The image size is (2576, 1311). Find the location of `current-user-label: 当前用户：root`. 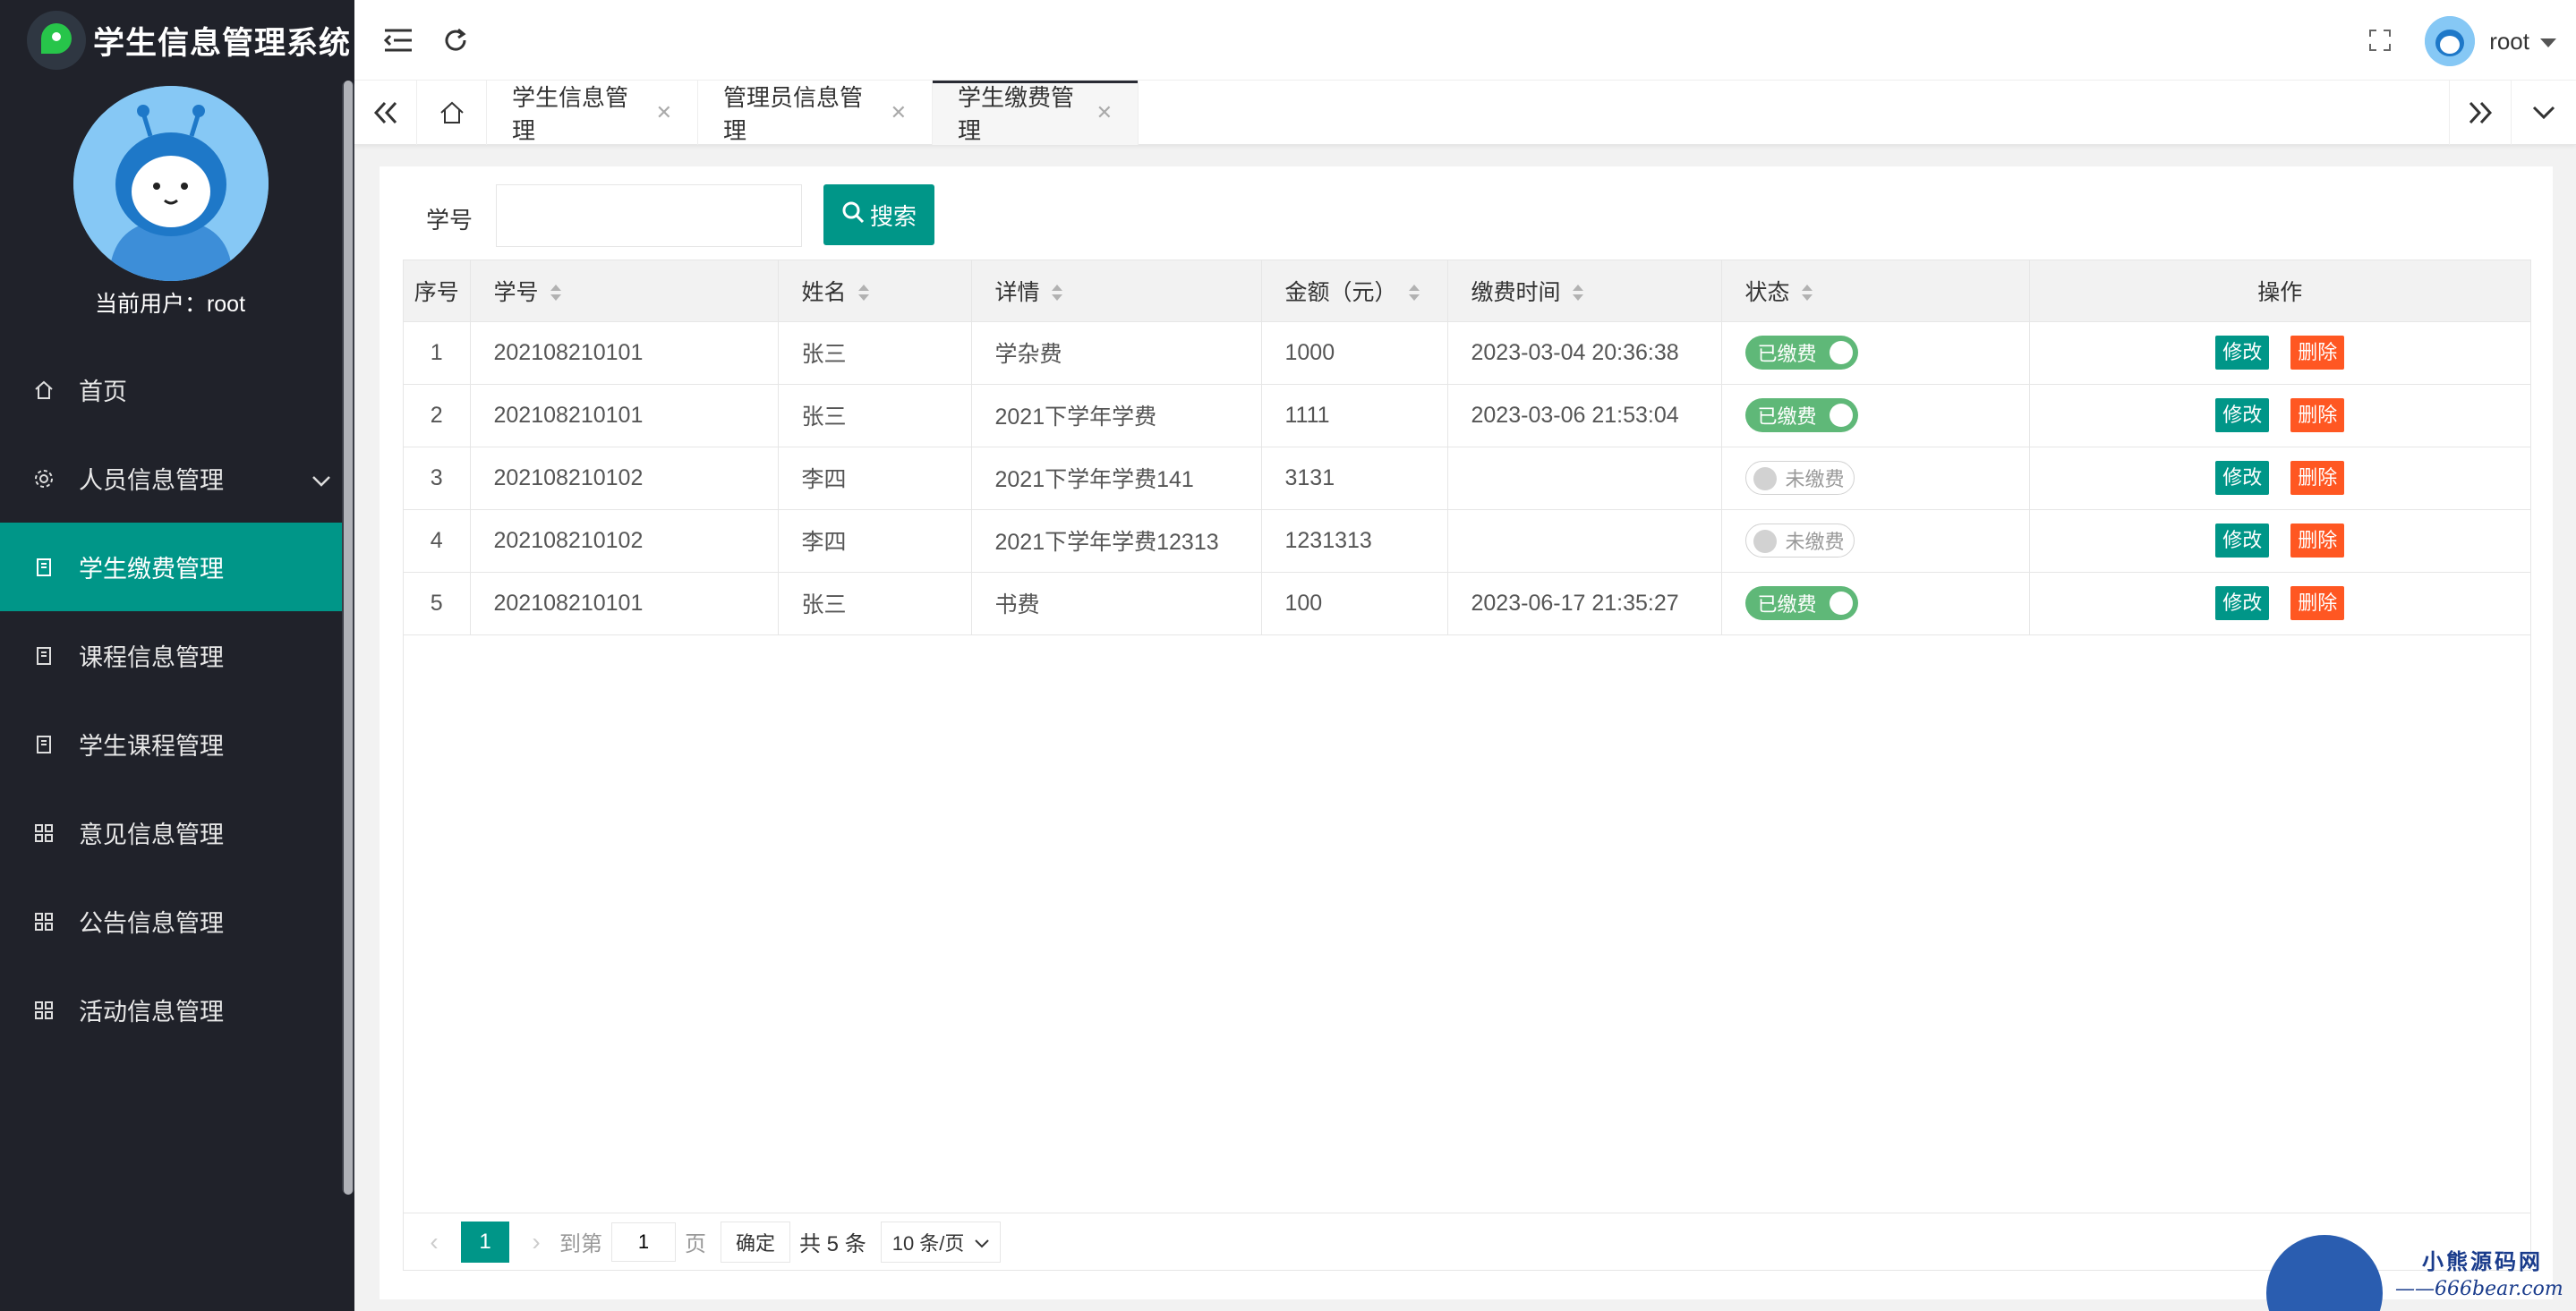

current-user-label: 当前用户：root is located at coordinates (170, 304).